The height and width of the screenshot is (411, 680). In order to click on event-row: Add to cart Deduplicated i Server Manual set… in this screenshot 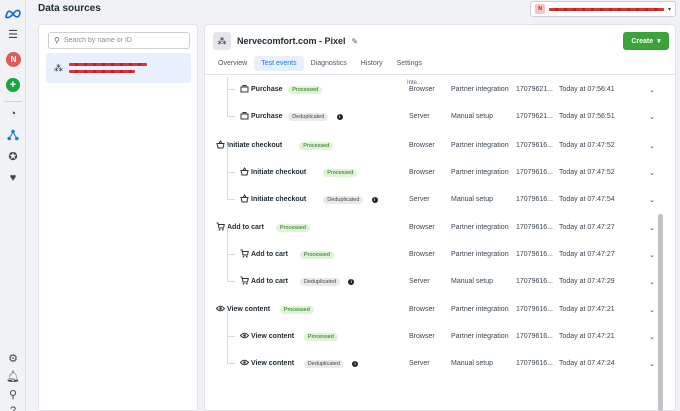, I will do `click(434, 274)`.